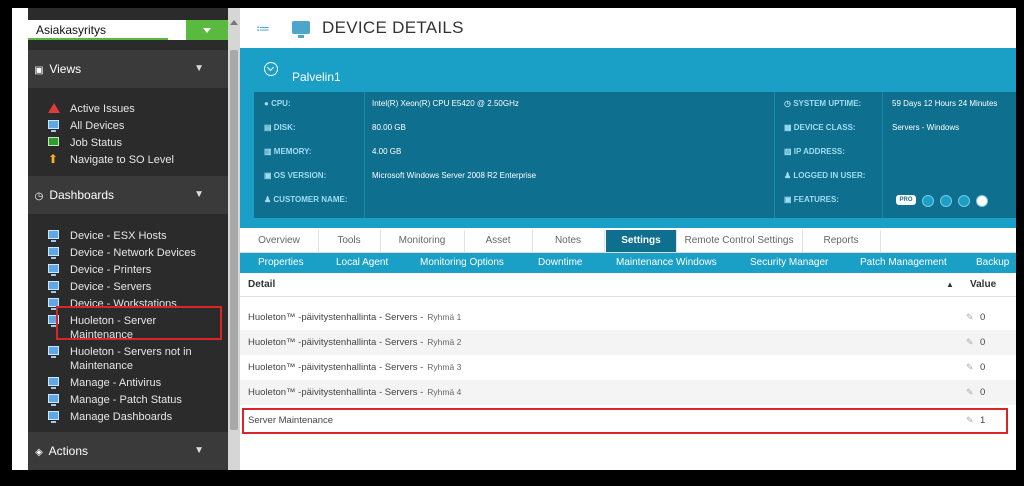  What do you see at coordinates (349, 241) in the screenshot?
I see `tab-tools: Tools` at bounding box center [349, 241].